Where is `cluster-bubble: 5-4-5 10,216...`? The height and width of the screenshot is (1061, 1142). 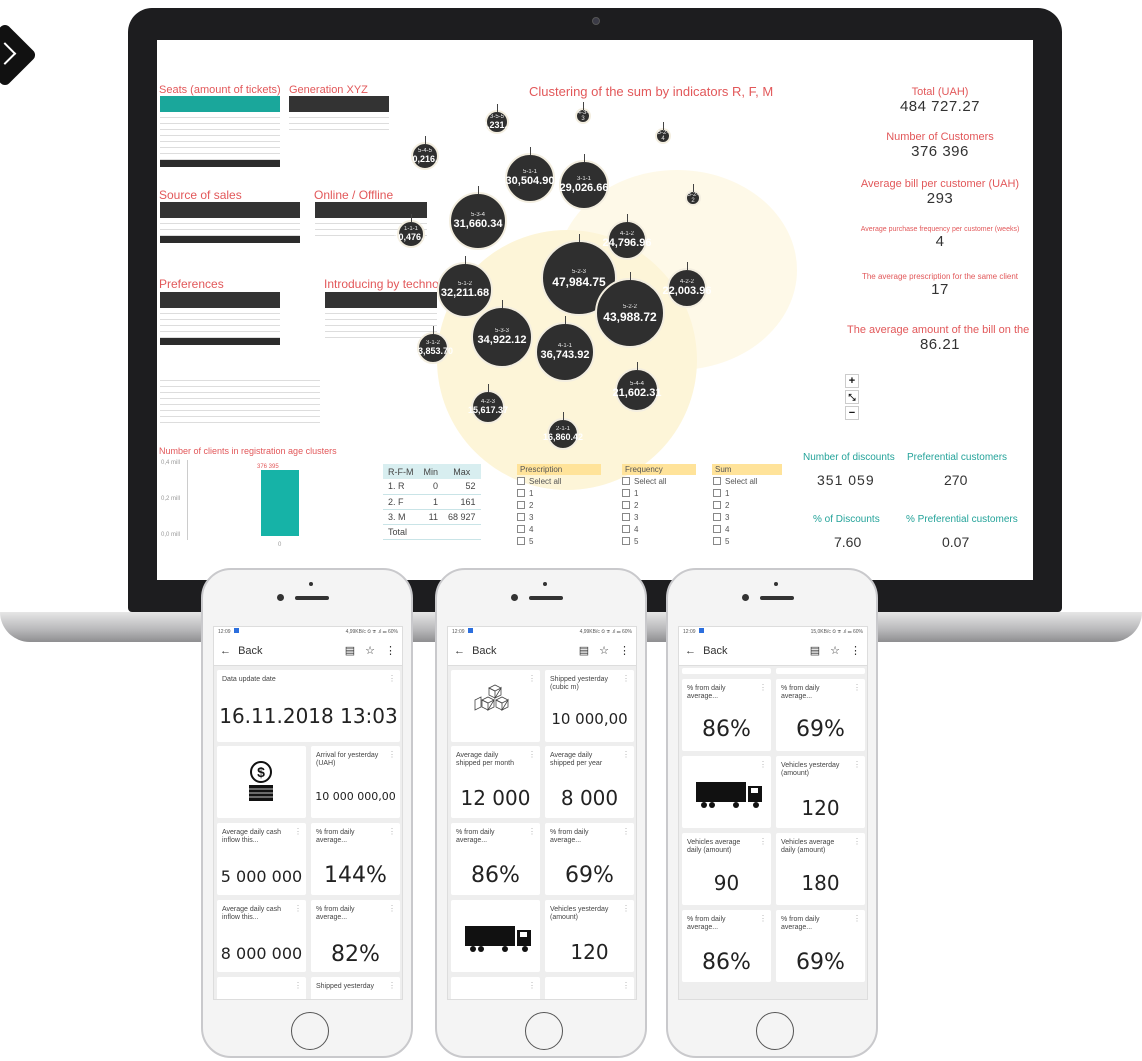
cluster-bubble: 5-4-5 10,216... is located at coordinates (425, 153).